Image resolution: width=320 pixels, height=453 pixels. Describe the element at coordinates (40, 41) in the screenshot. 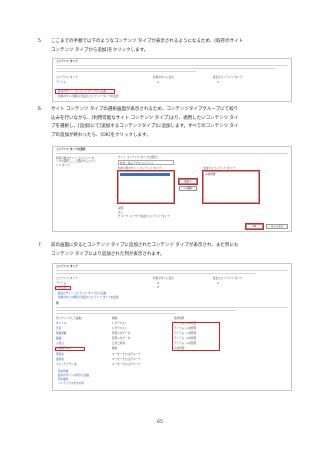

I see `step-number: 5.` at that location.